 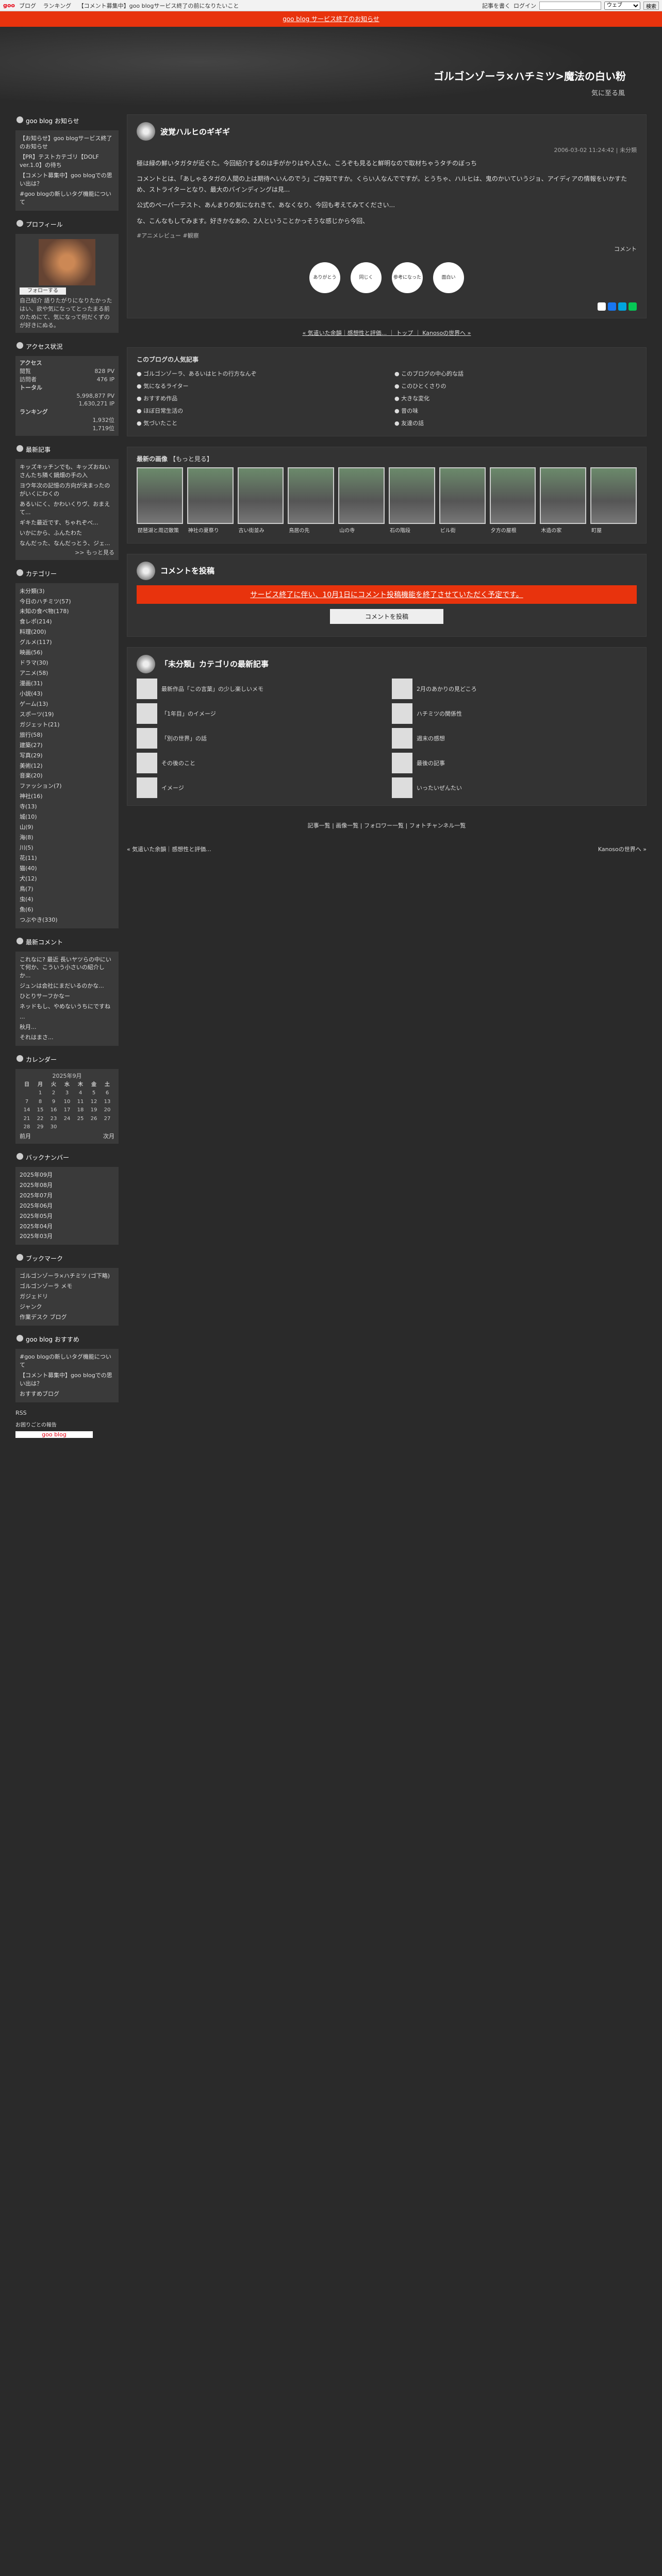 I want to click on stamp-button: 面白い, so click(x=449, y=277).